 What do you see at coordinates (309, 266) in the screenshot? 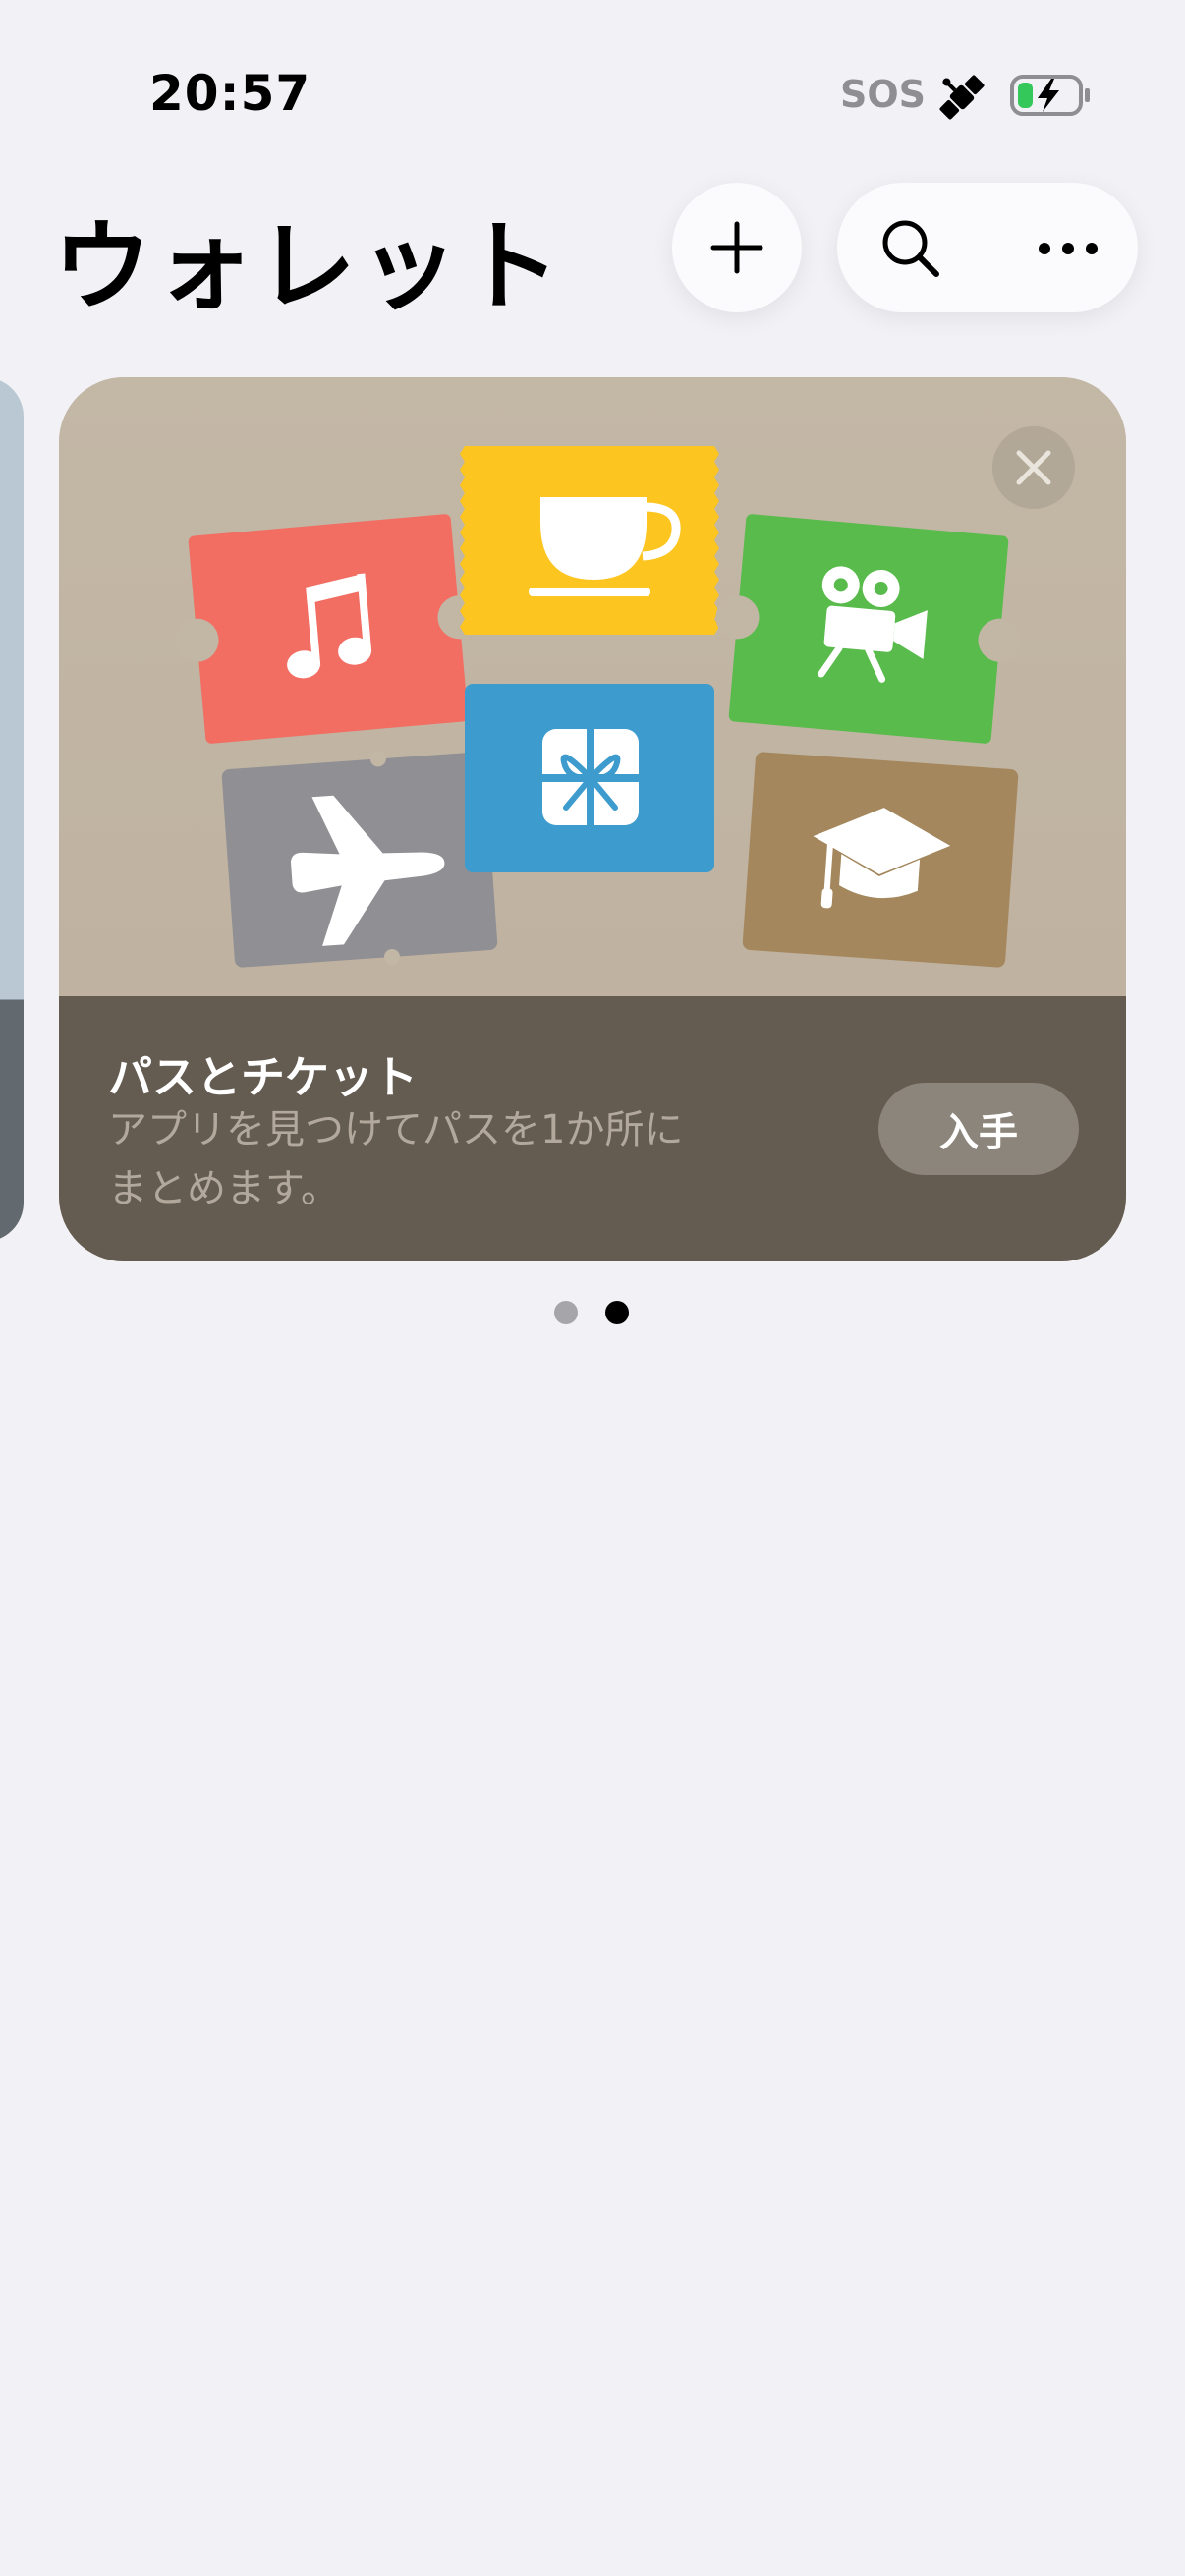
I see `page-title: ウォレット` at bounding box center [309, 266].